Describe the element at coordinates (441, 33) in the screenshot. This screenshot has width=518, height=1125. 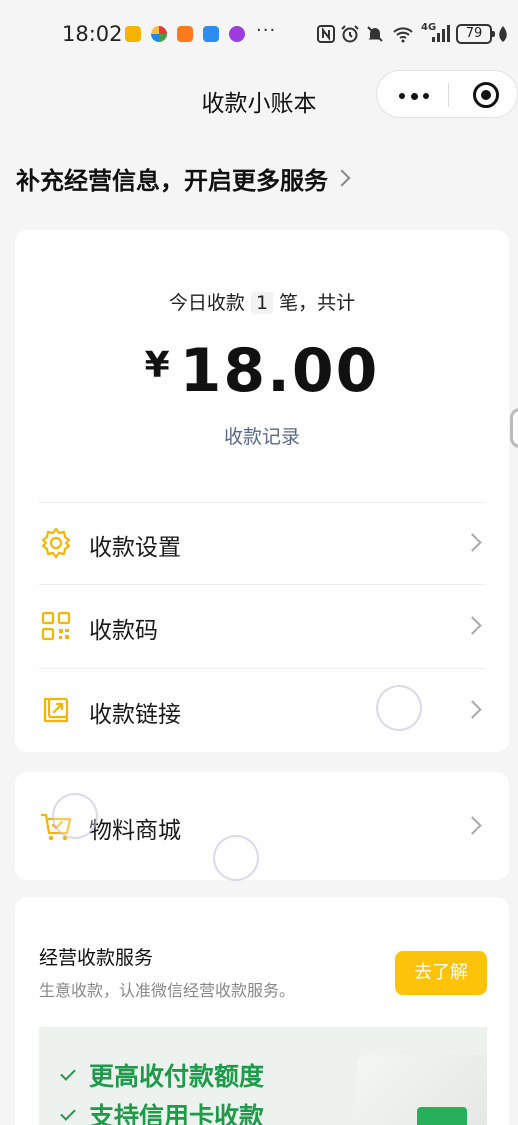
I see `signal-icon` at that location.